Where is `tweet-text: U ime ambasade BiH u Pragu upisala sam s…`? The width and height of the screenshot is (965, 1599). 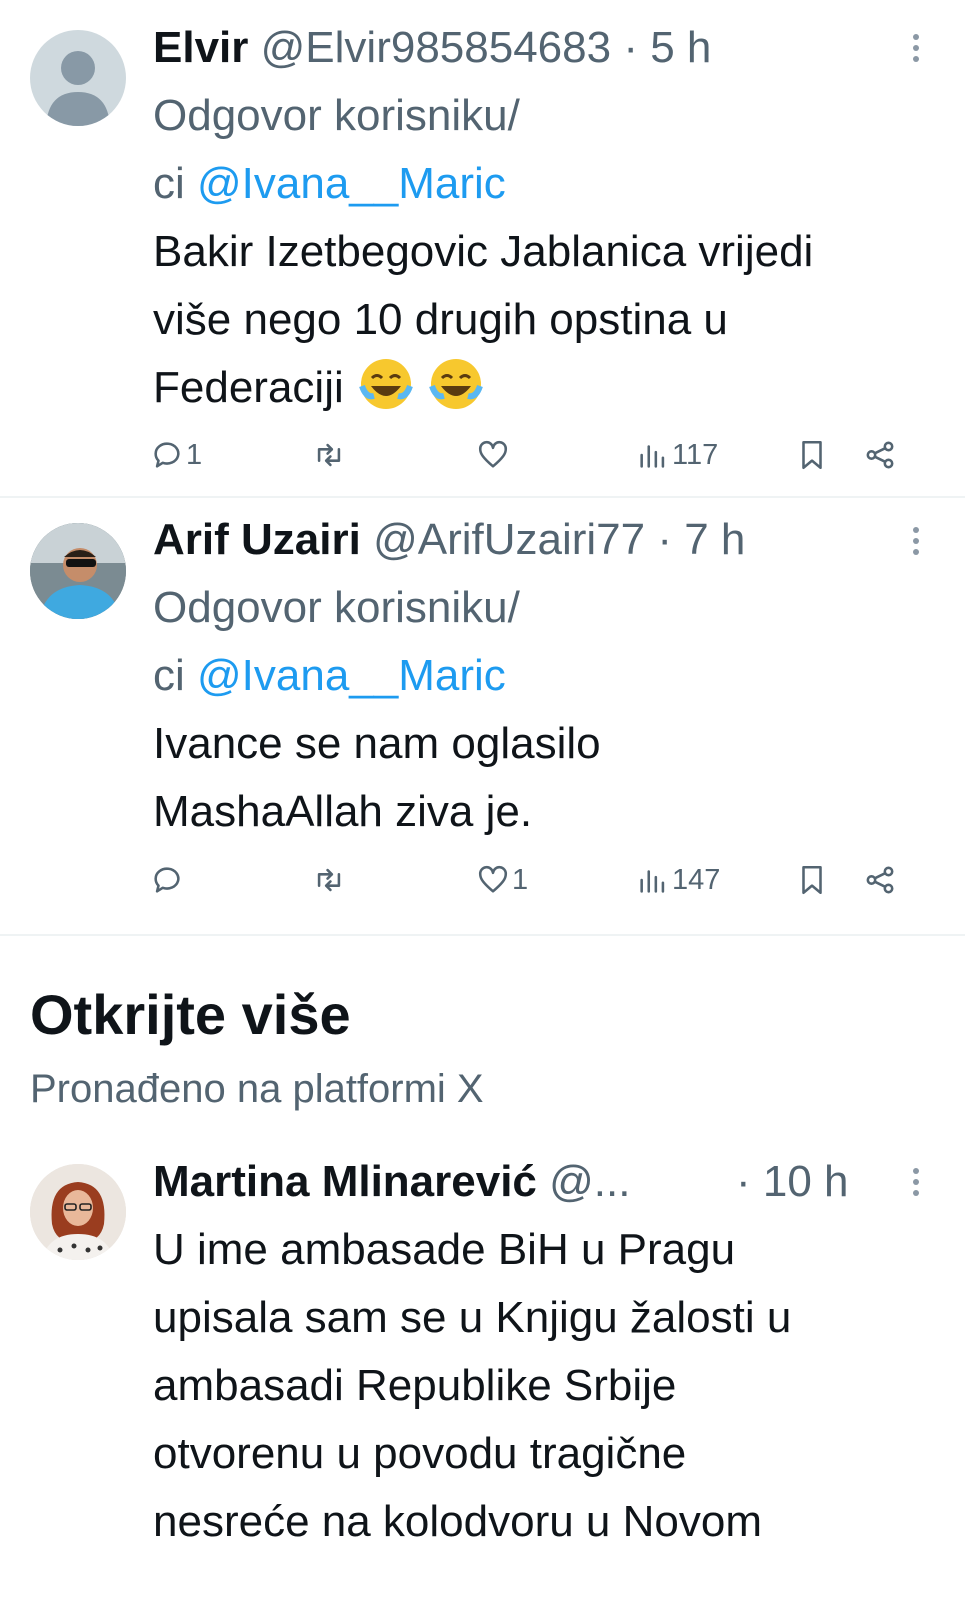 tweet-text: U ime ambasade BiH u Pragu upisala sam s… is located at coordinates (472, 1385).